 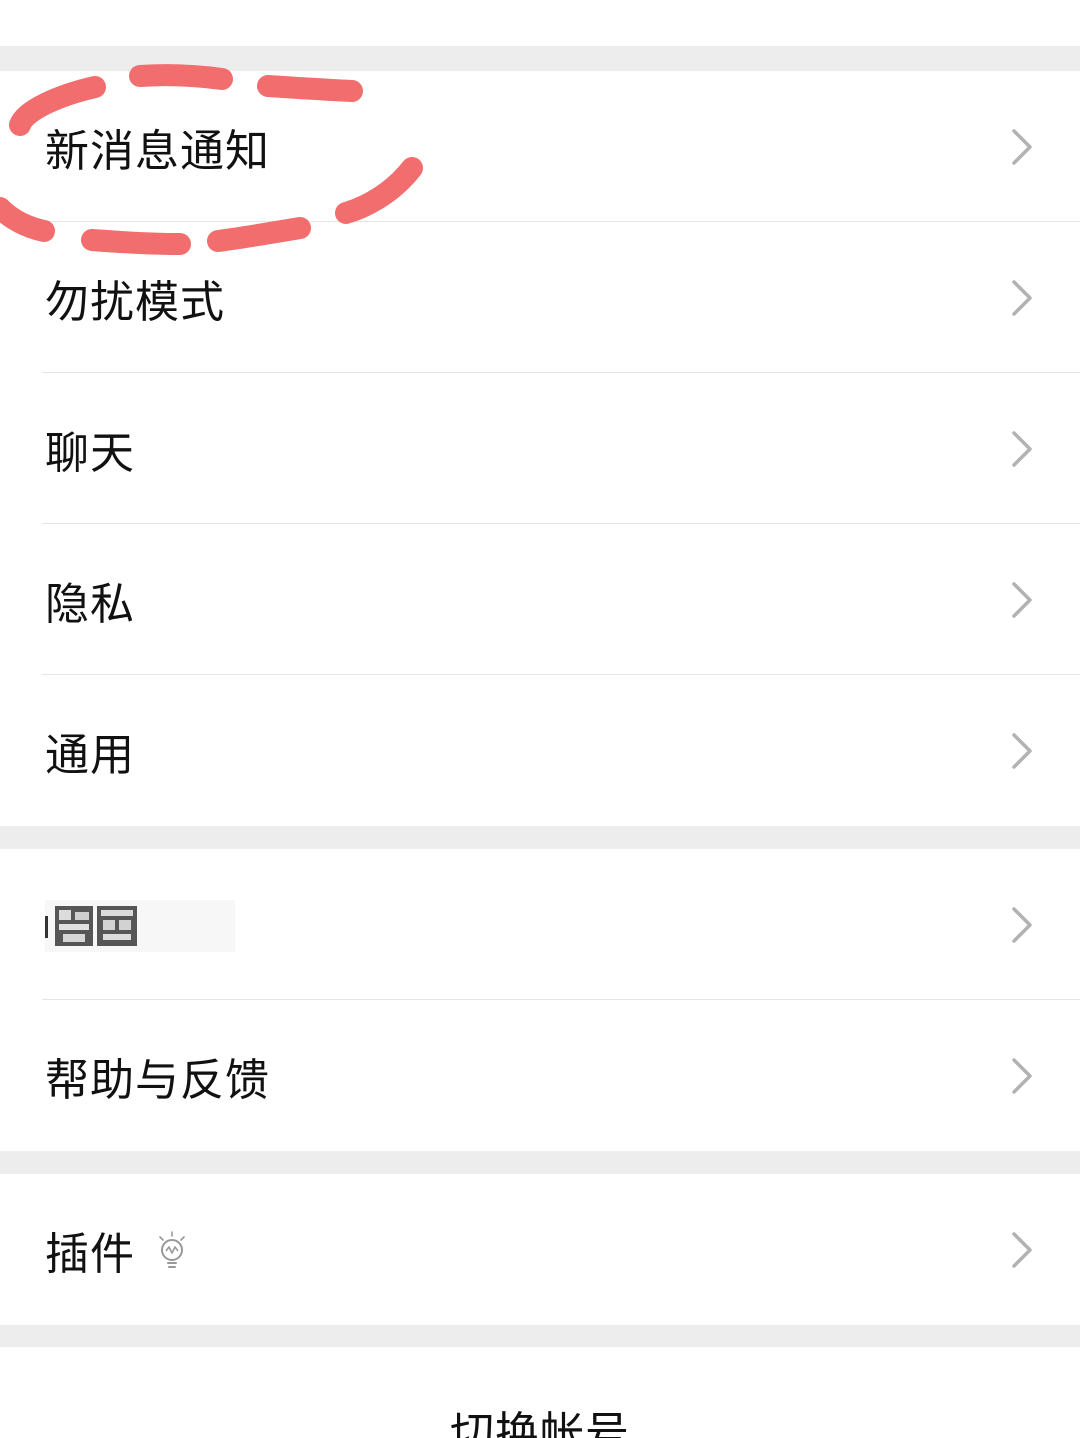 I want to click on row-plugins: 插件, so click(x=540, y=1249).